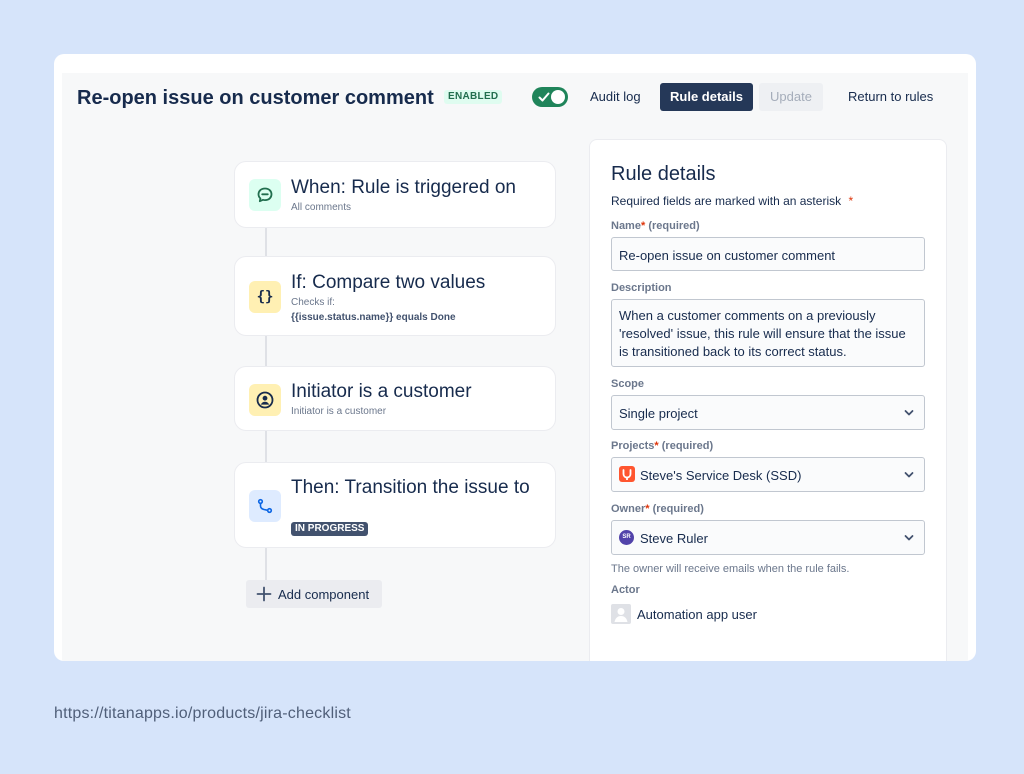 This screenshot has height=774, width=1024. What do you see at coordinates (627, 474) in the screenshot?
I see `service-desk-icon` at bounding box center [627, 474].